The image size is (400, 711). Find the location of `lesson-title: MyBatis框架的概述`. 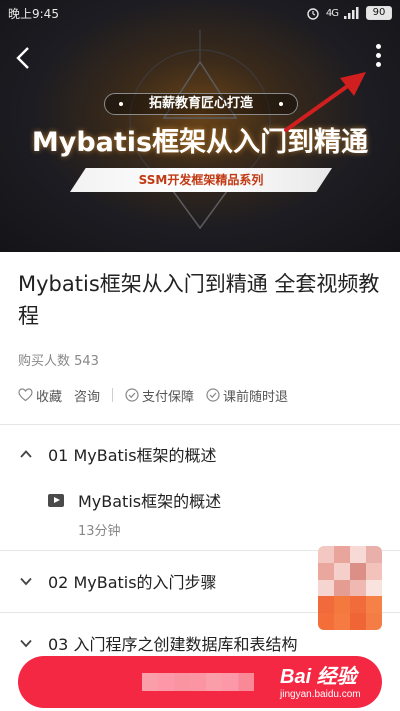

lesson-title: MyBatis框架的概述 is located at coordinates (150, 501).